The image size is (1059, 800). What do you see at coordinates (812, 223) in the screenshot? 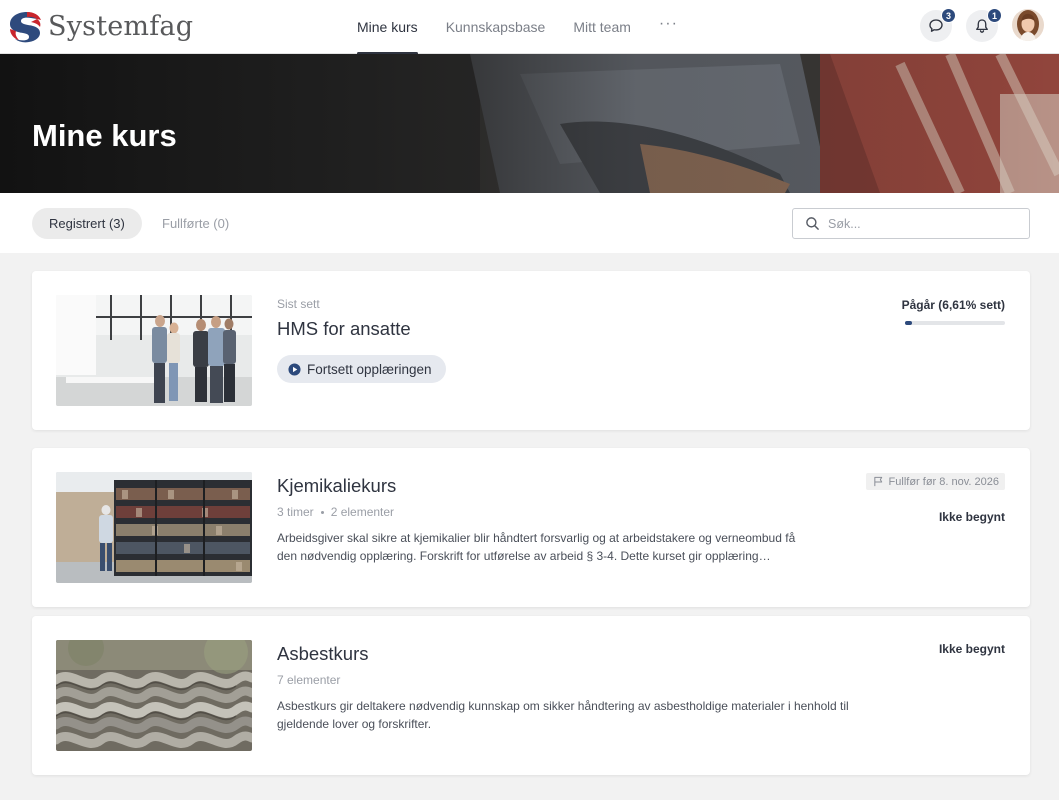
I see `search-icon` at bounding box center [812, 223].